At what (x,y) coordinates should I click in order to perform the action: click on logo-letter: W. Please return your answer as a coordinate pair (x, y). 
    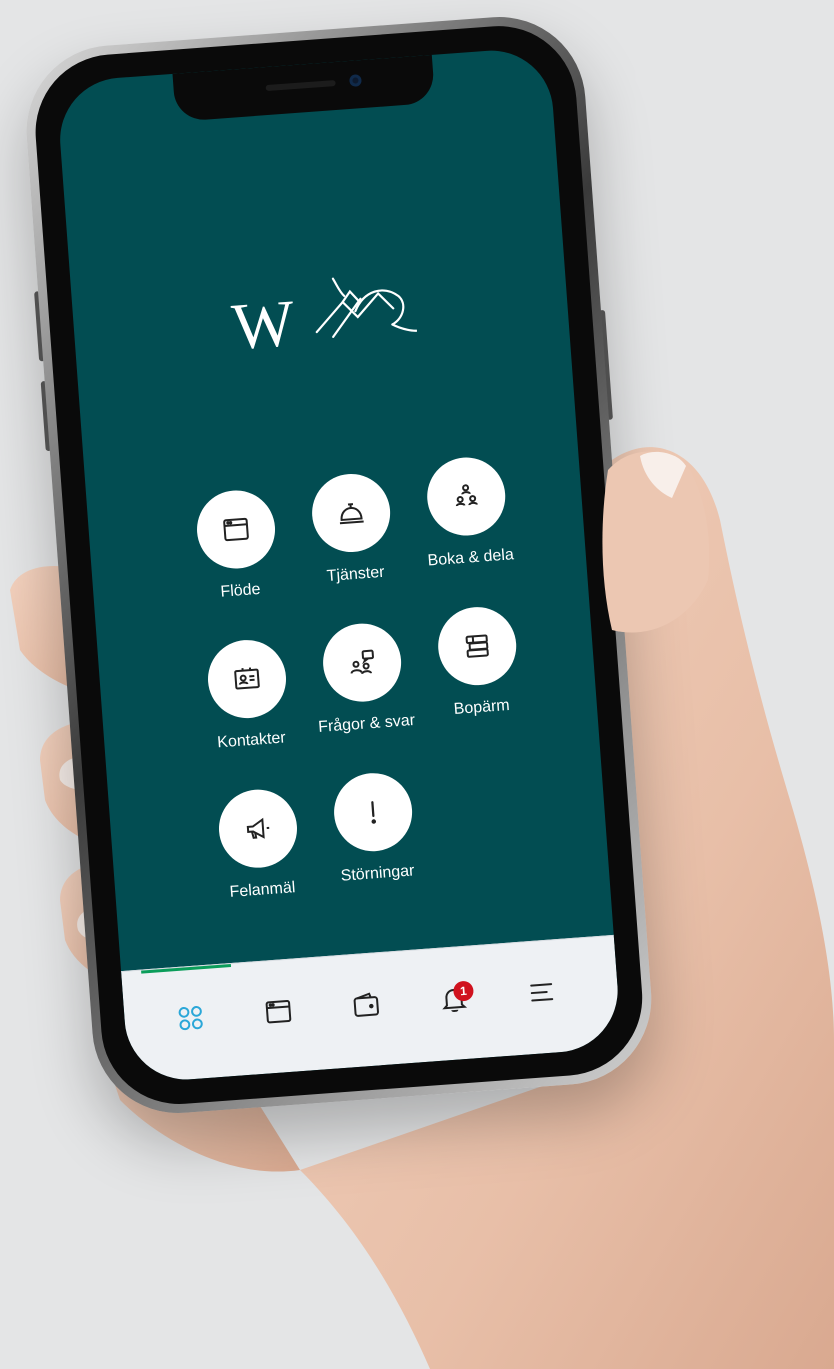
    Looking at the image, I should click on (262, 325).